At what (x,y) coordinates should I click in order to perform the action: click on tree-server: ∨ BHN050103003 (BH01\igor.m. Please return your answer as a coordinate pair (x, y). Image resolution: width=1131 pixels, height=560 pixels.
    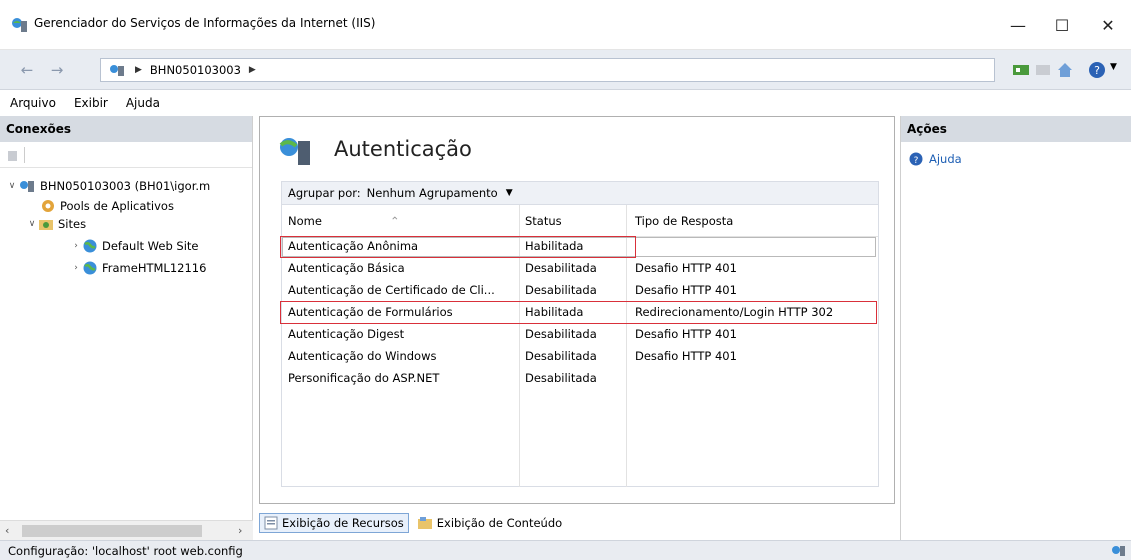
    Looking at the image, I should click on (108, 186).